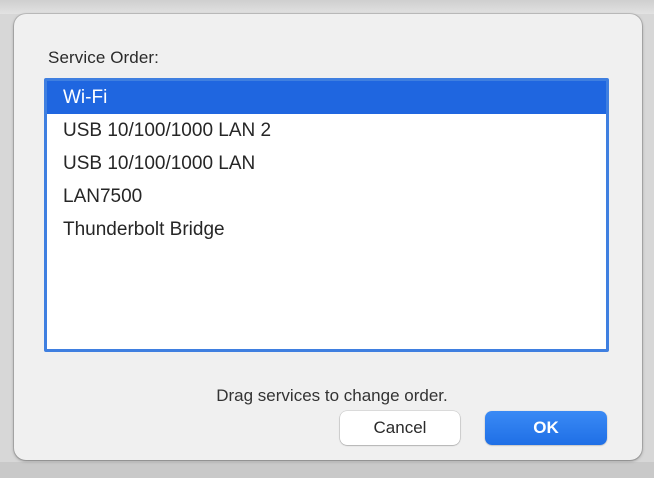  What do you see at coordinates (326, 163) in the screenshot?
I see `service-item-usb-lan: USB 10/100/1000 LAN` at bounding box center [326, 163].